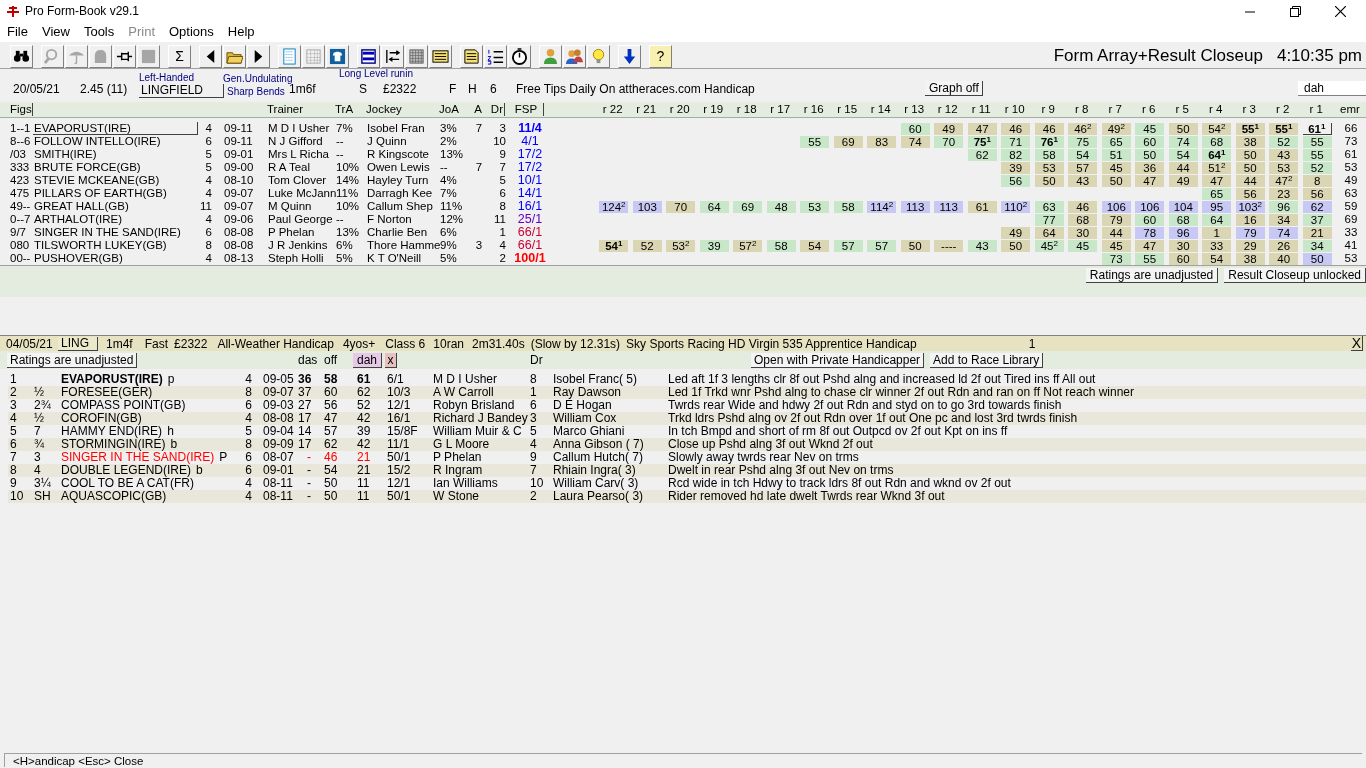  Describe the element at coordinates (1150, 141) in the screenshot. I see `rating-cell: 60` at that location.